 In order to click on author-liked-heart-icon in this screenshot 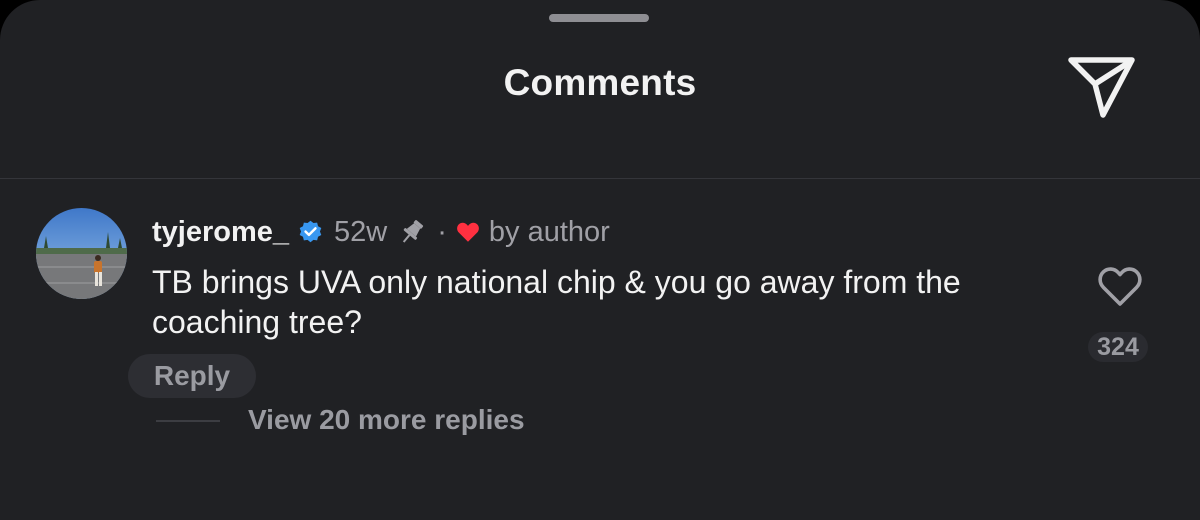, I will do `click(468, 232)`.